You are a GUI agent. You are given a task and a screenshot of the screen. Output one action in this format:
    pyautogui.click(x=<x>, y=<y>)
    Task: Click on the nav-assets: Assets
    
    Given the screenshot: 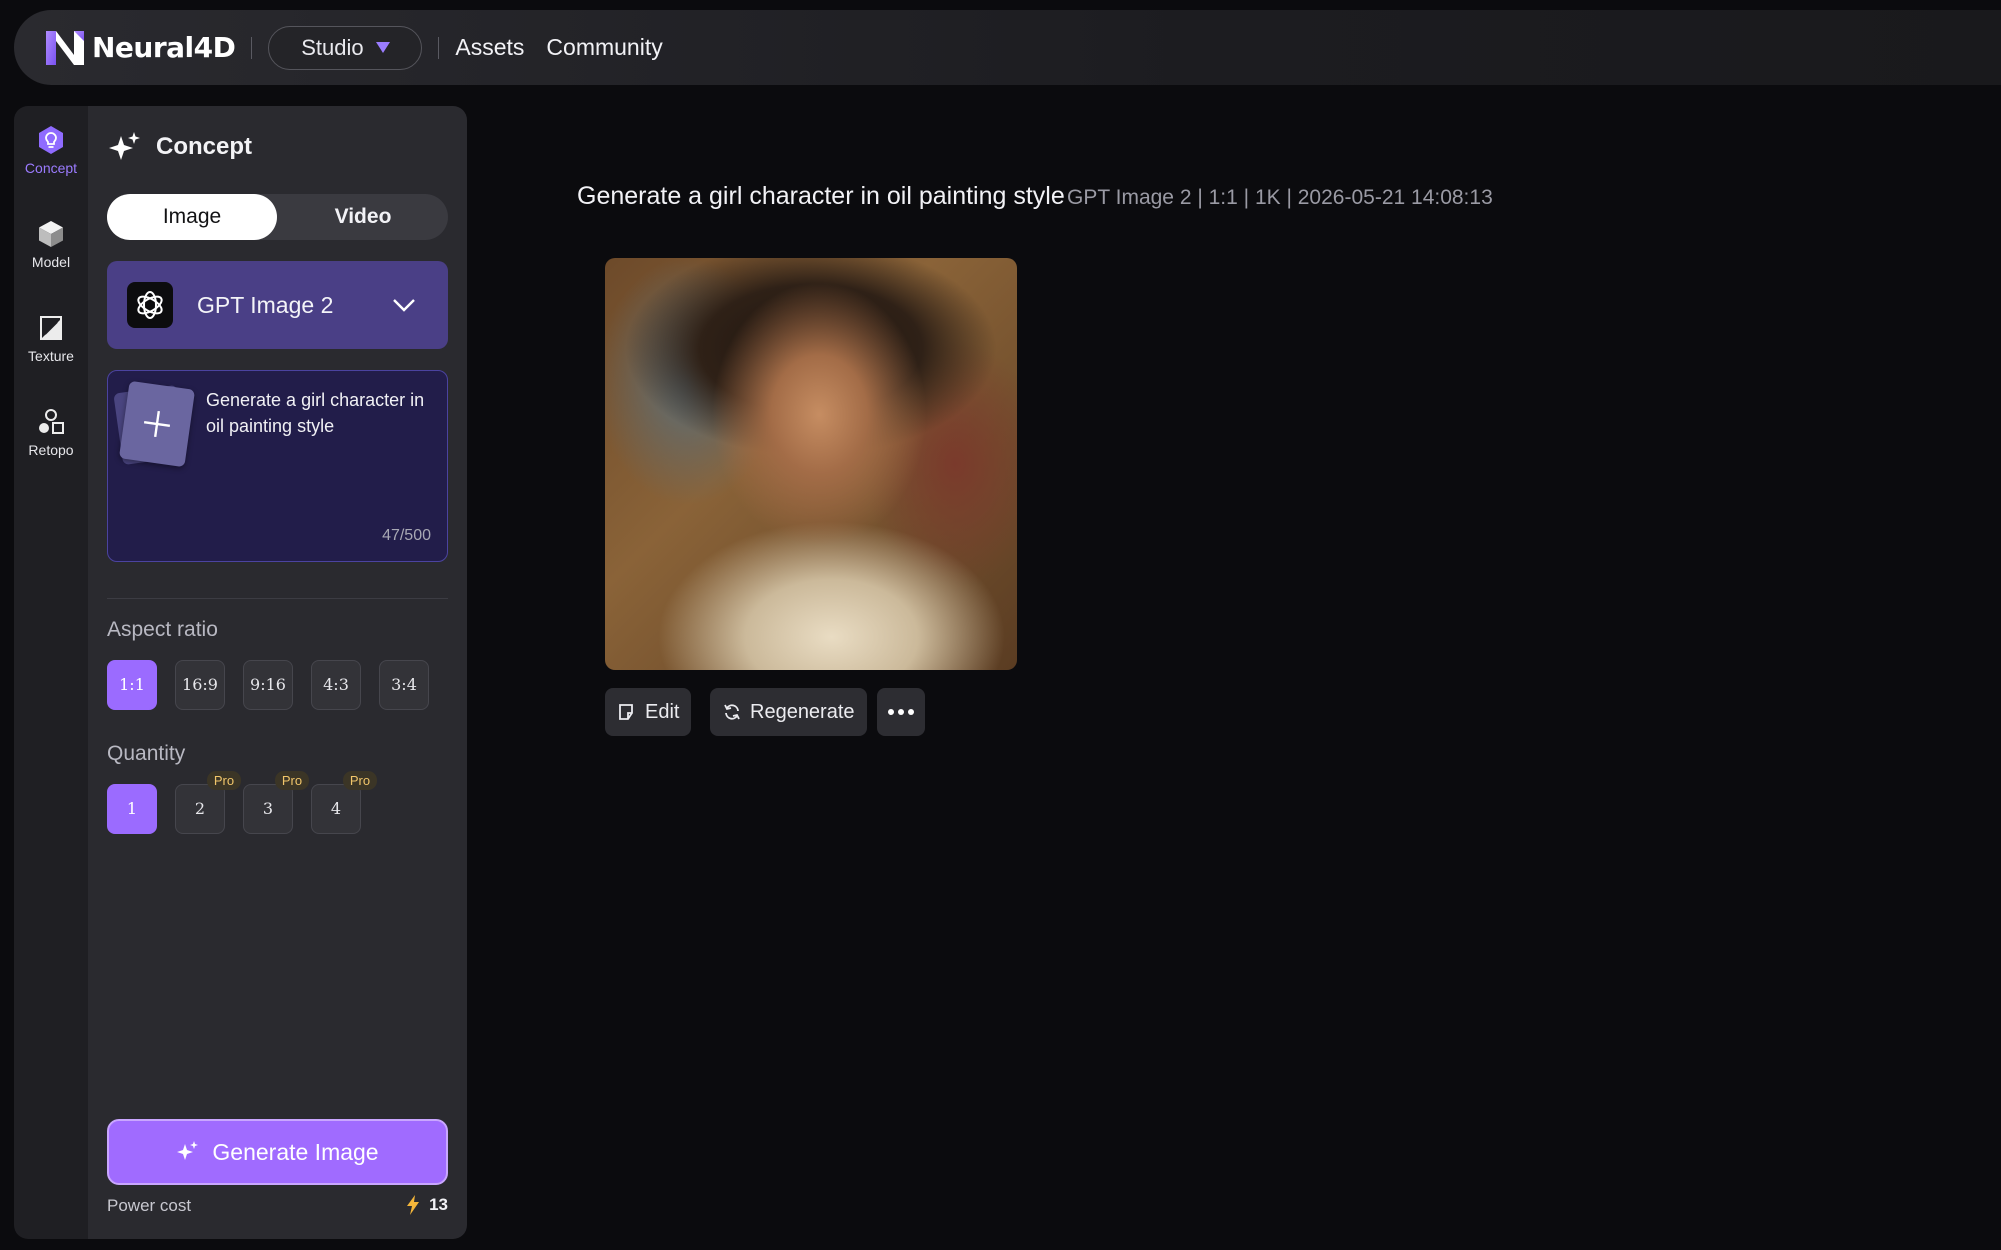 What is the action you would take?
    pyautogui.click(x=489, y=47)
    